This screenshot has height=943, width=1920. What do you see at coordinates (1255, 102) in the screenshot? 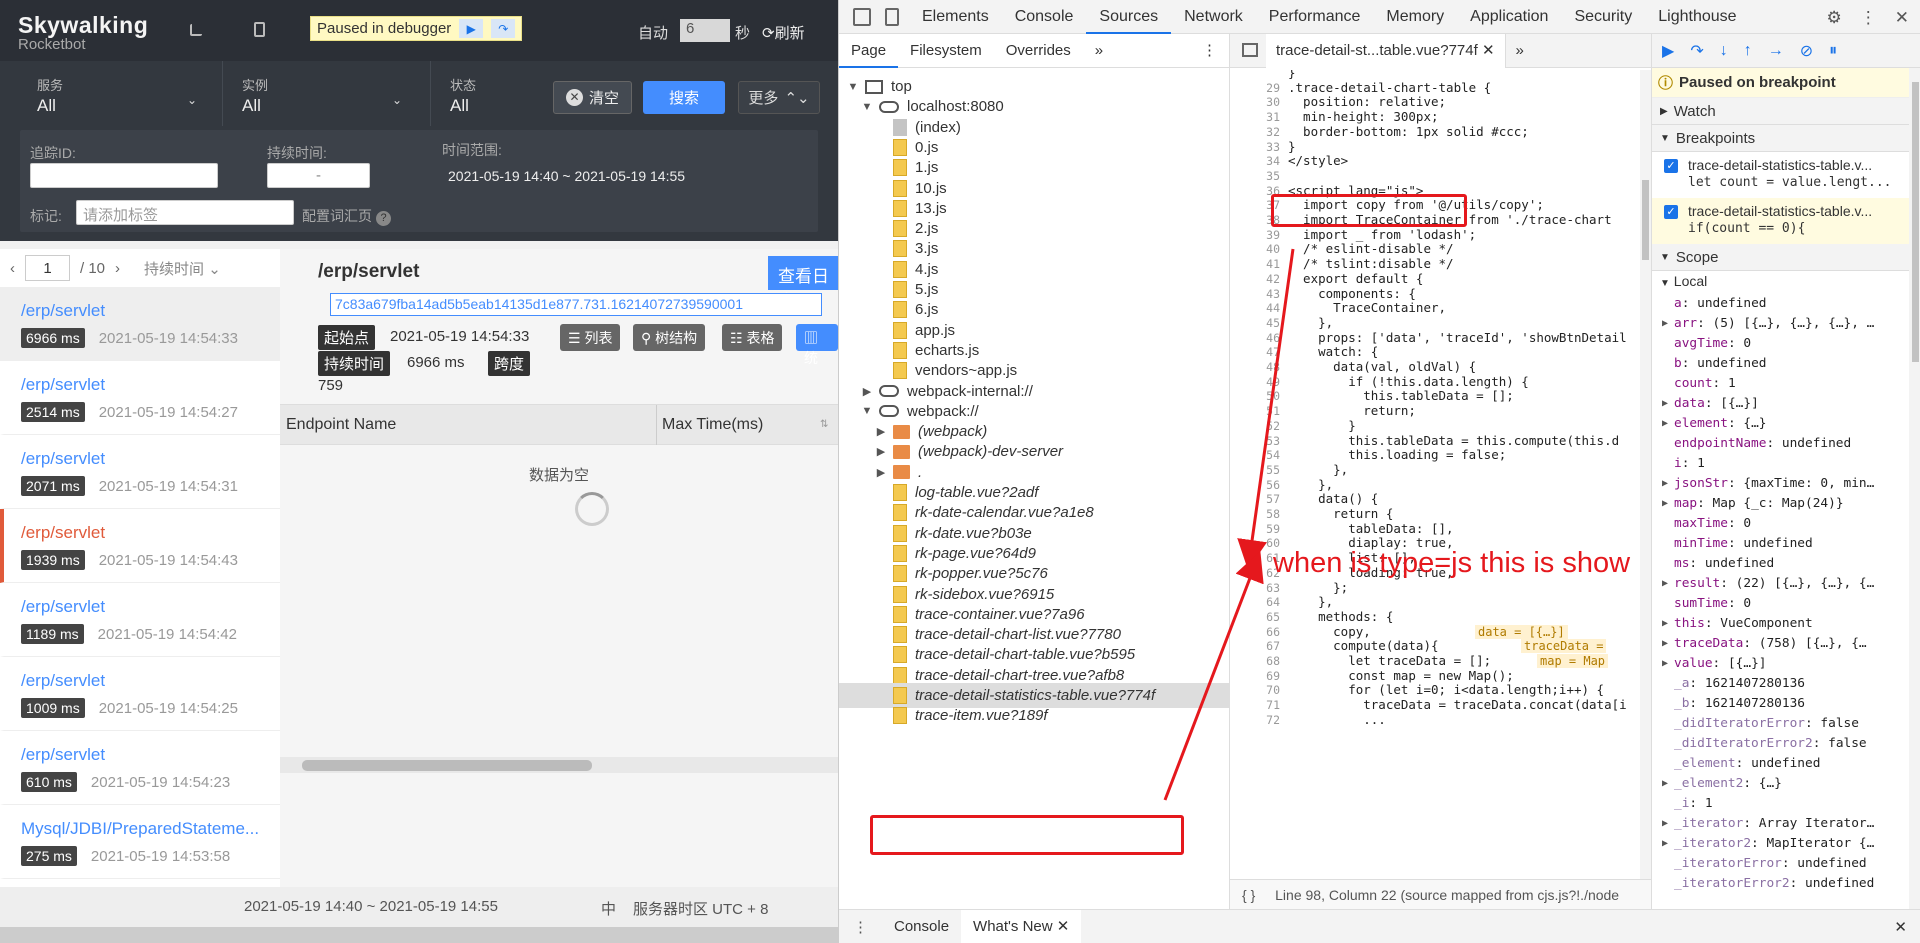
I see `line-number: 30` at bounding box center [1255, 102].